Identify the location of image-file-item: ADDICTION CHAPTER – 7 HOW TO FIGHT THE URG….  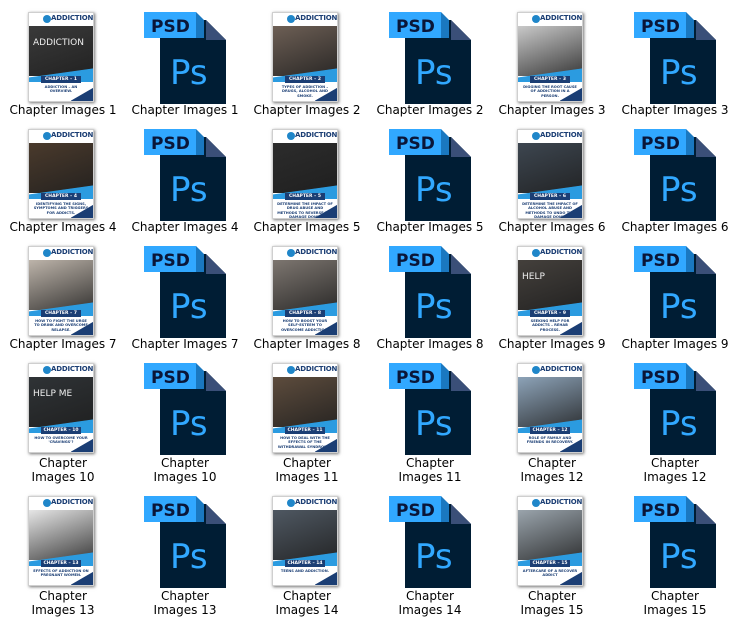
(63, 298).